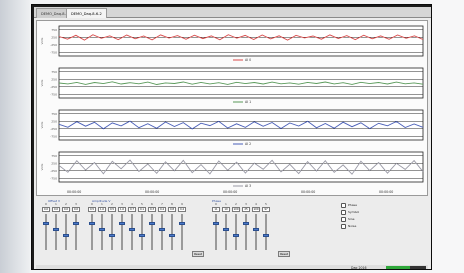 The height and width of the screenshot is (273, 464). I want to click on amplitude-column: 9 0.4, so click(182, 226).